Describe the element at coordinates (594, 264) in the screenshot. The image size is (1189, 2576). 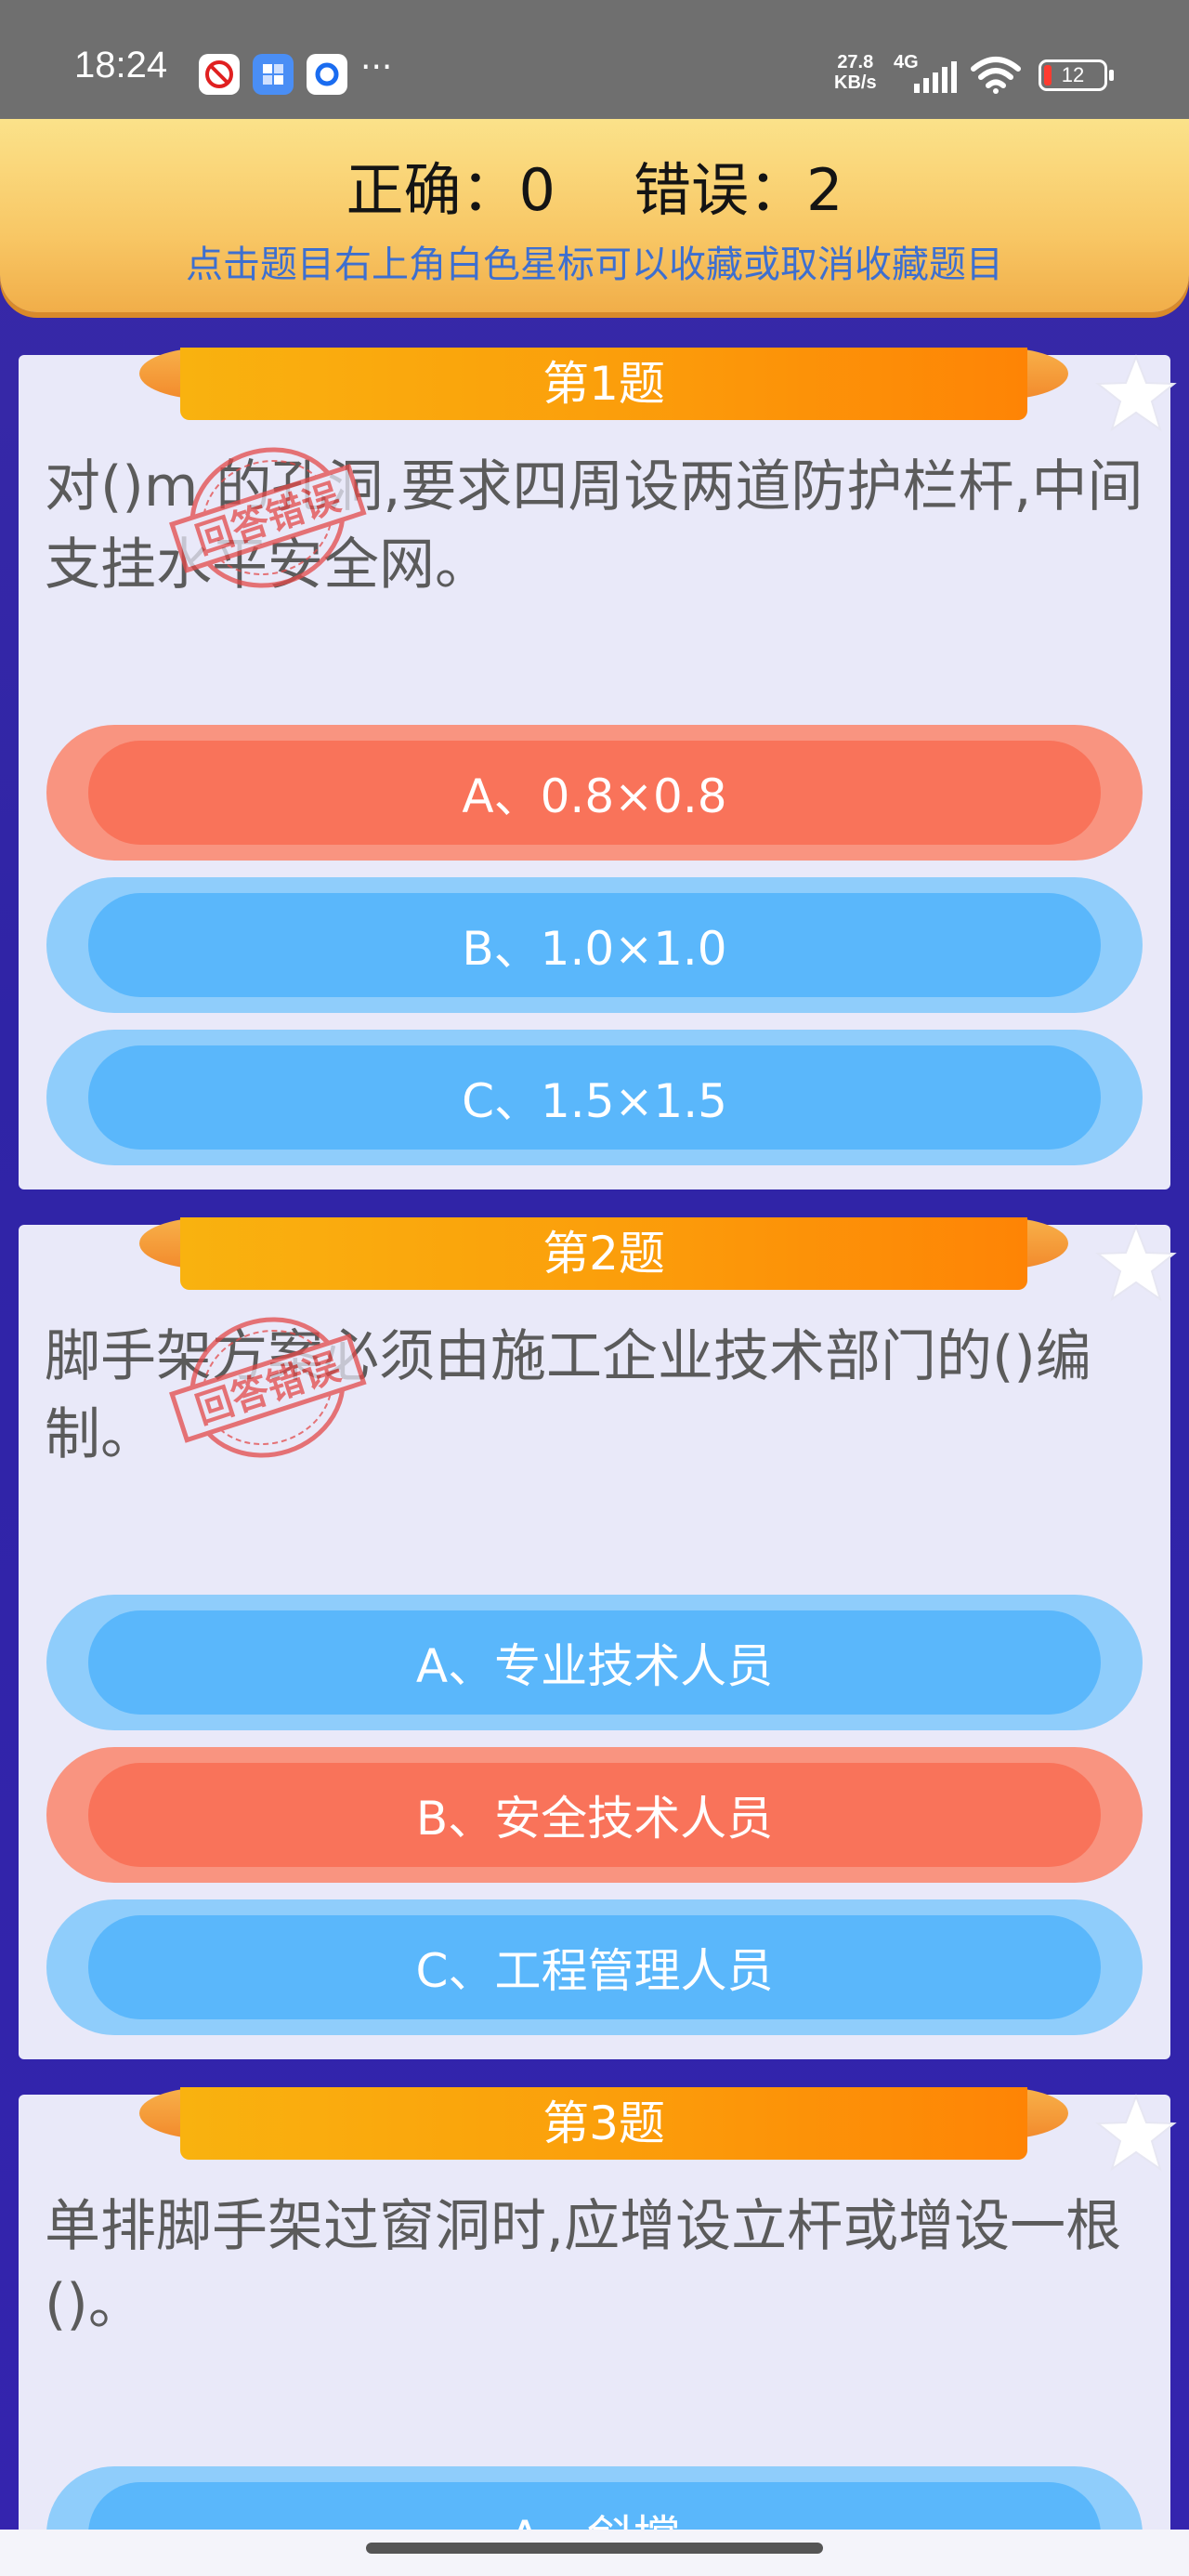
I see `favorite-hint: 点击题目右上角白色星标可以收藏或取消收藏题目` at that location.